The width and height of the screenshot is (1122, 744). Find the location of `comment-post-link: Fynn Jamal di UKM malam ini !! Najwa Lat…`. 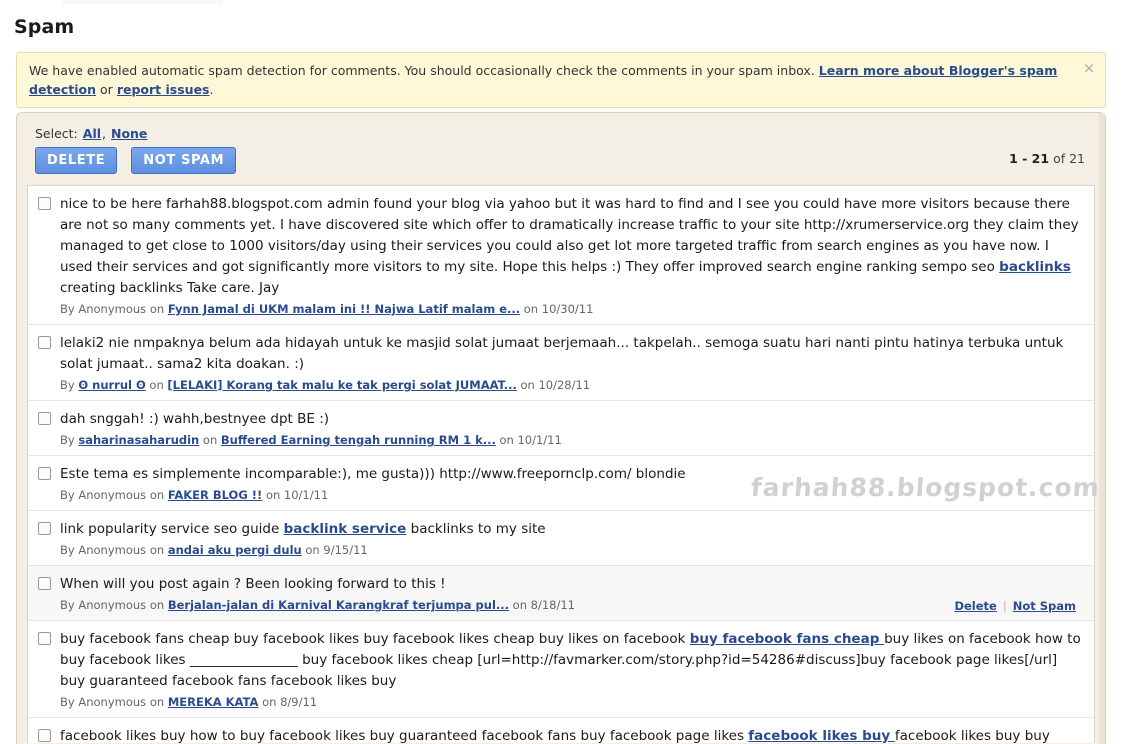

comment-post-link: Fynn Jamal di UKM malam ini !! Najwa Lat… is located at coordinates (344, 309).